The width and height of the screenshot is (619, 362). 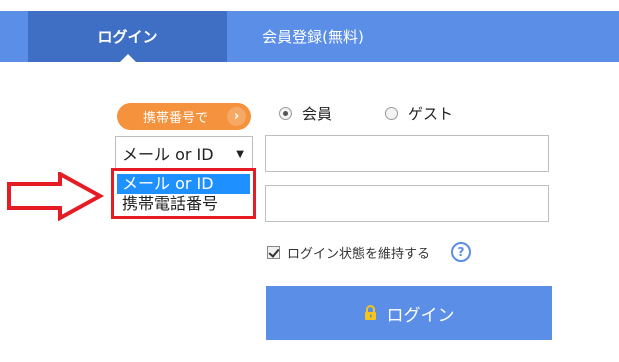 I want to click on keep-login-row: ログイン状態を維持する, so click(x=348, y=252).